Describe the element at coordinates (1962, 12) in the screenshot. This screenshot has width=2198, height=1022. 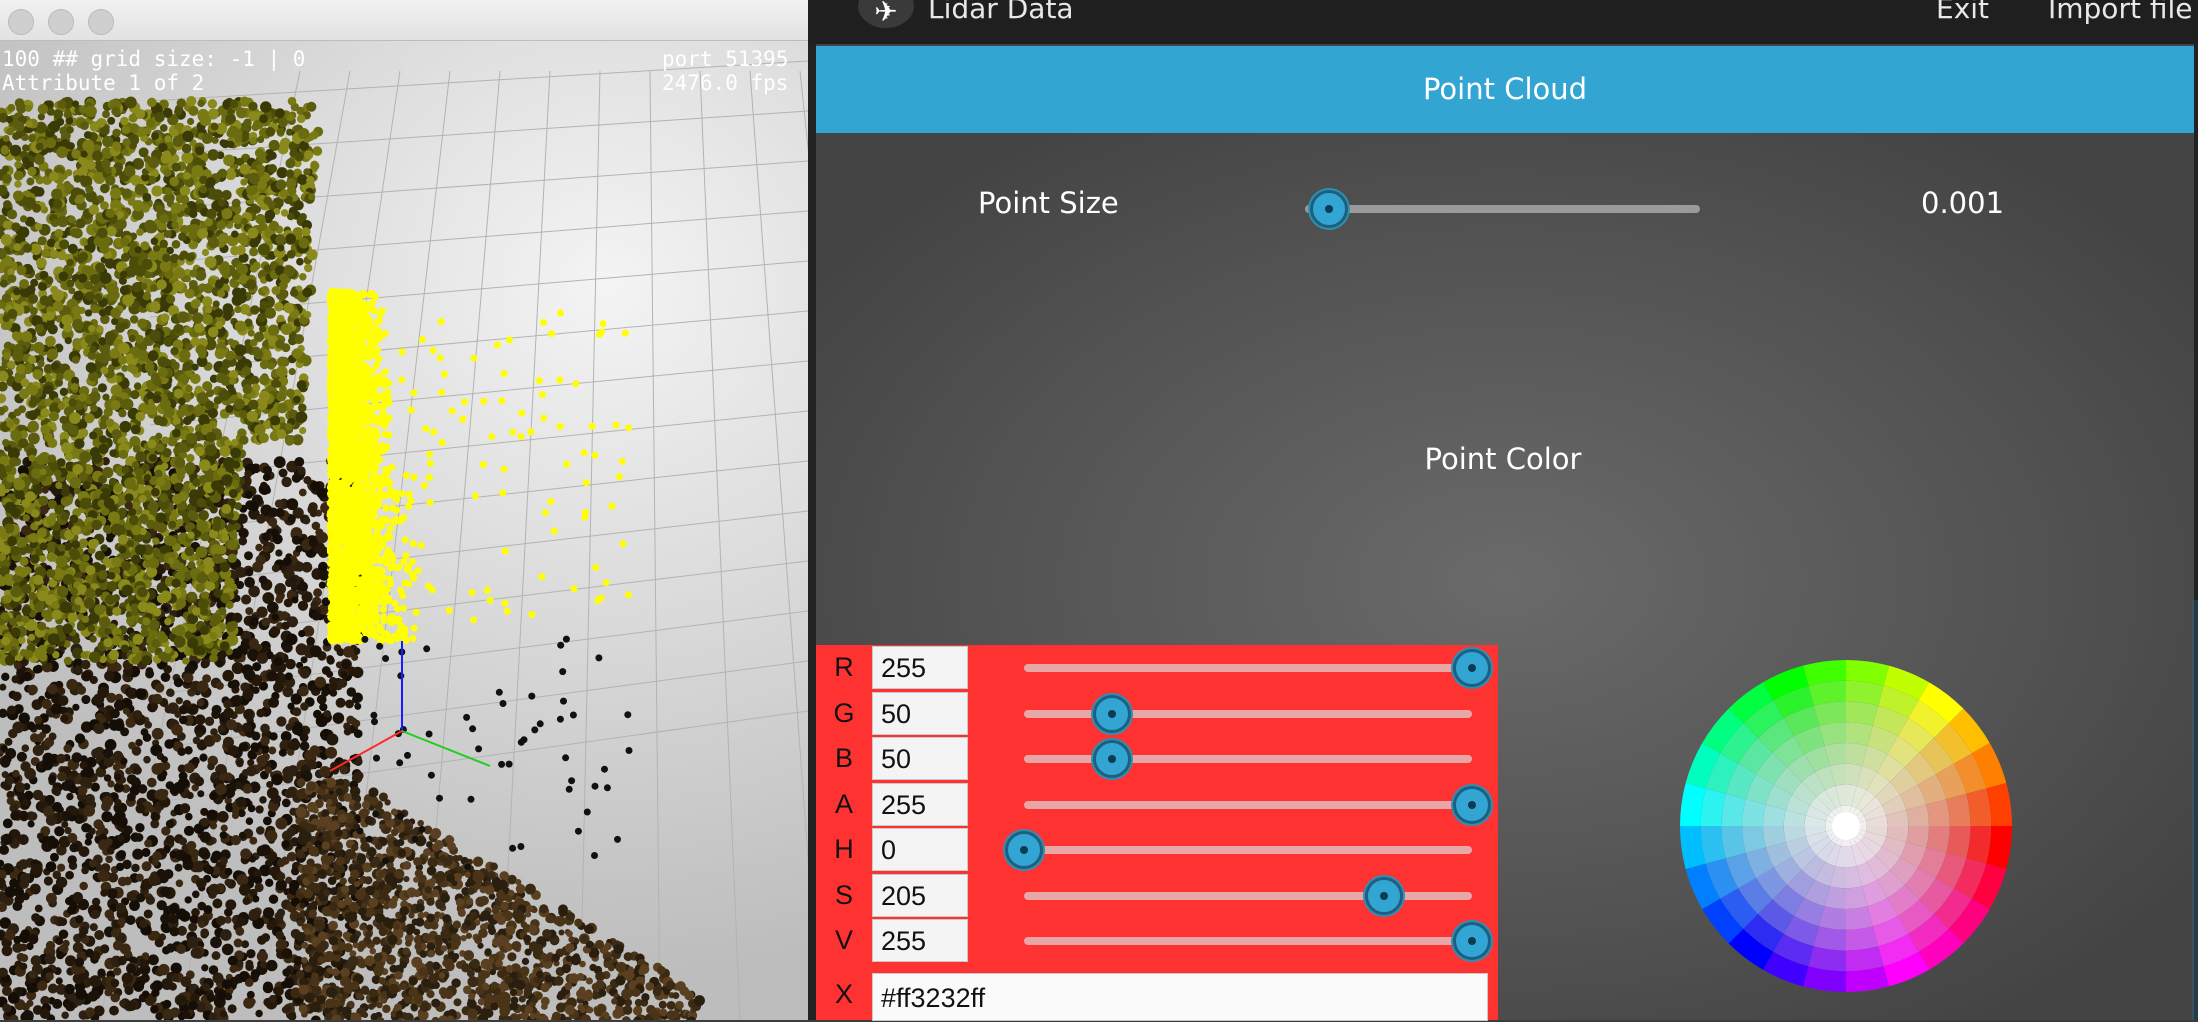
I see `exit-button: Exit` at that location.